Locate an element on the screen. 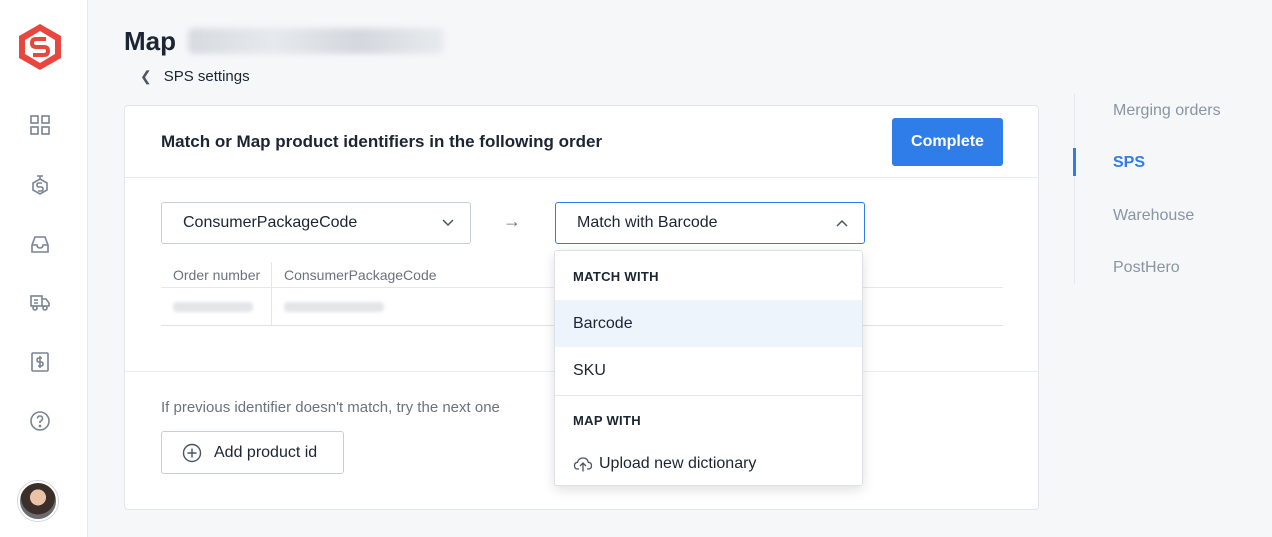  nav-item-merging-orders: Merging orders is located at coordinates (1167, 111).